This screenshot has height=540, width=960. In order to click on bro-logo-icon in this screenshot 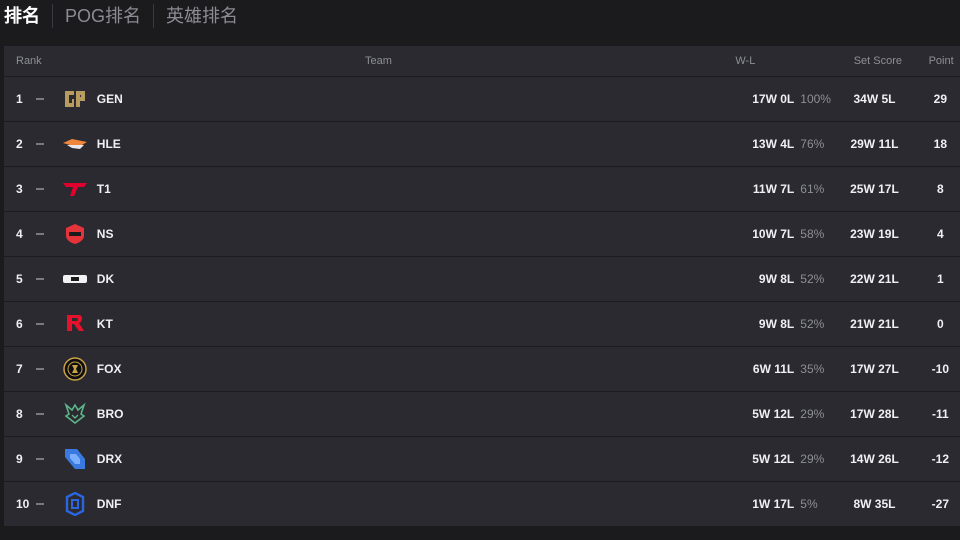, I will do `click(75, 414)`.